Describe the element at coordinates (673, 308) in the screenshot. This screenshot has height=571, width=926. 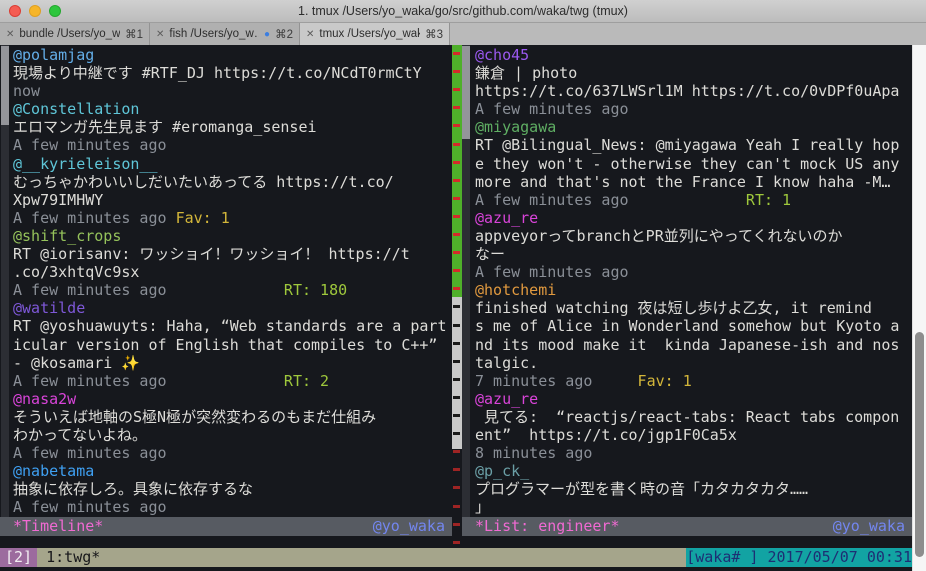
I see `row-text: finished watching 夜は短し歩けよ乙女, it remind` at that location.